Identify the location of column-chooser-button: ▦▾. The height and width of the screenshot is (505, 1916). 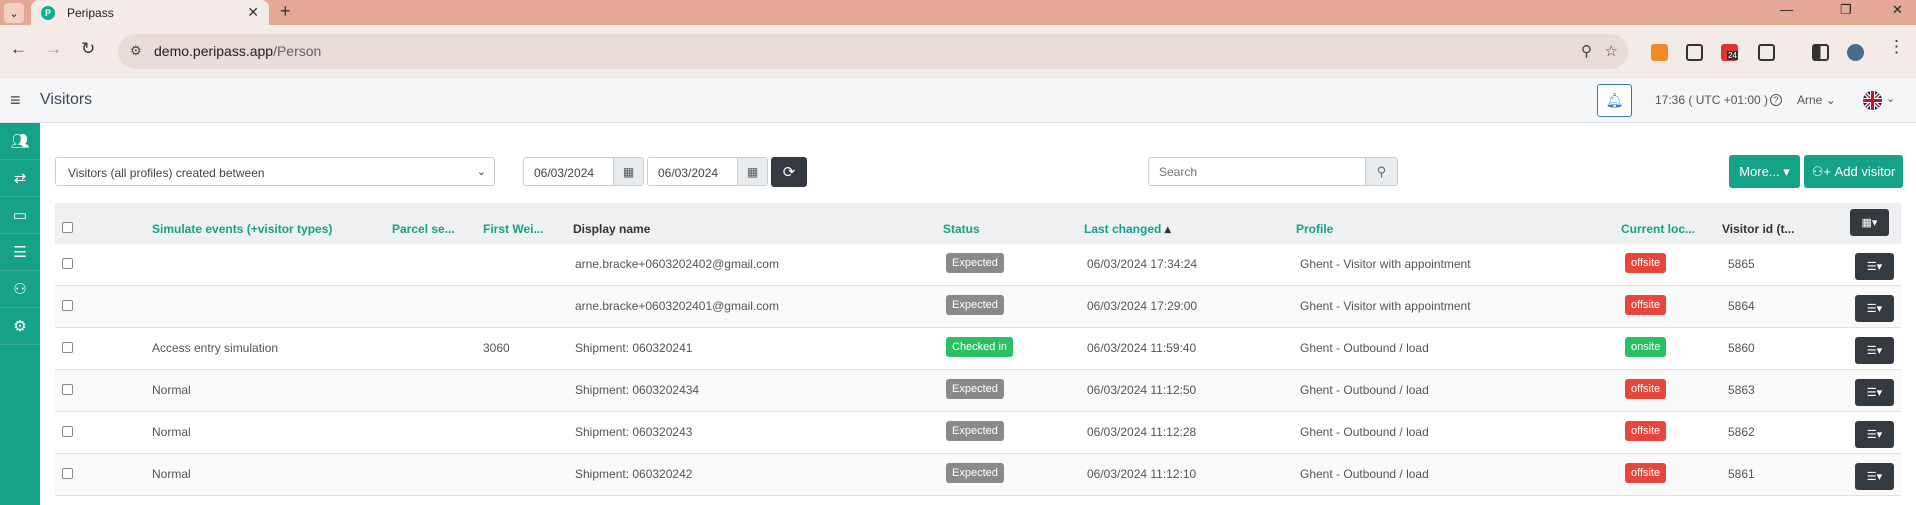
(1869, 222).